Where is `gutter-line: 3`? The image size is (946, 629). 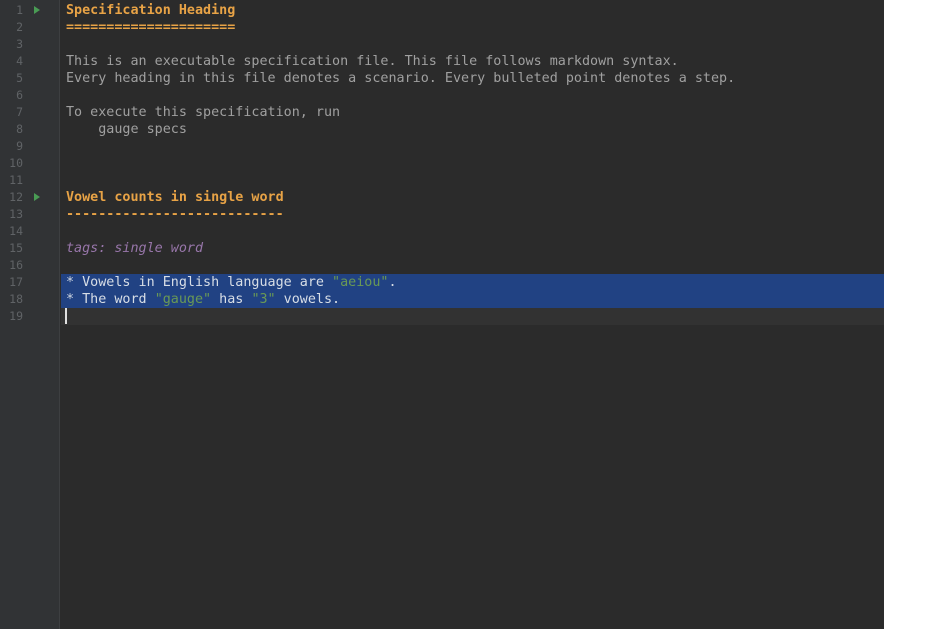
gutter-line: 3 is located at coordinates (30, 44).